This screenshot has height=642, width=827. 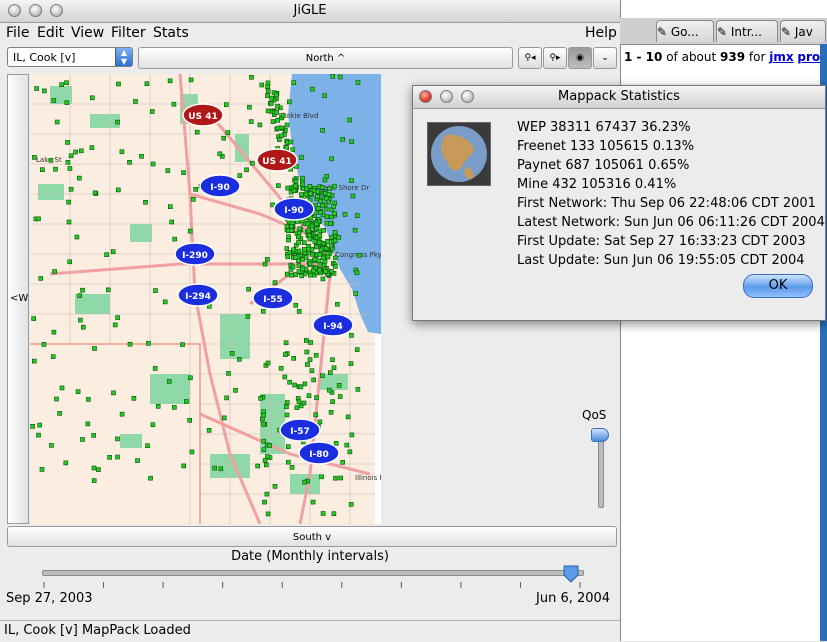 What do you see at coordinates (115, 433) in the screenshot?
I see `county-border` at bounding box center [115, 433].